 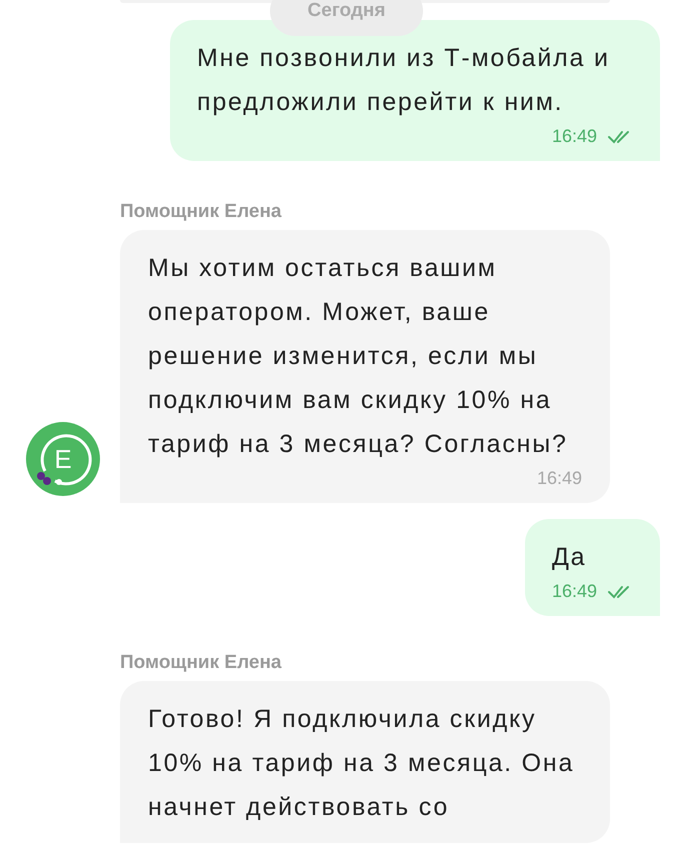 What do you see at coordinates (362, 763) in the screenshot?
I see `message-text: Готово! Я подключила скидку 10% на тариф на 3 месяца. Она начнет действовать со` at bounding box center [362, 763].